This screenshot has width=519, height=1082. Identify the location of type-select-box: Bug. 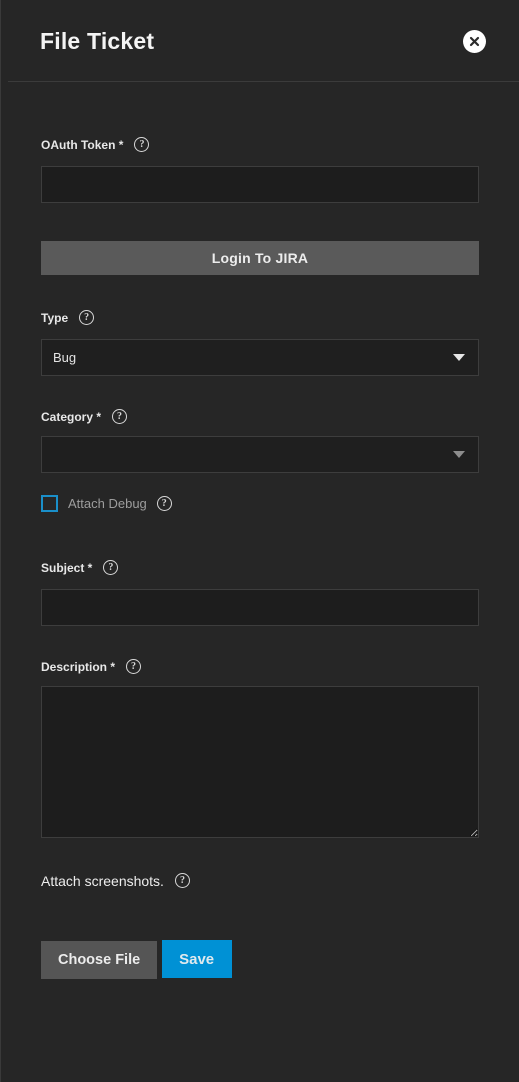
(260, 357).